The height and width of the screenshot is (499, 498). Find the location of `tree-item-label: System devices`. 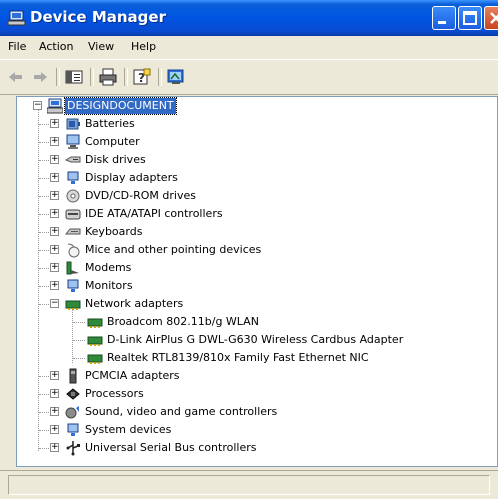

tree-item-label: System devices is located at coordinates (128, 429).